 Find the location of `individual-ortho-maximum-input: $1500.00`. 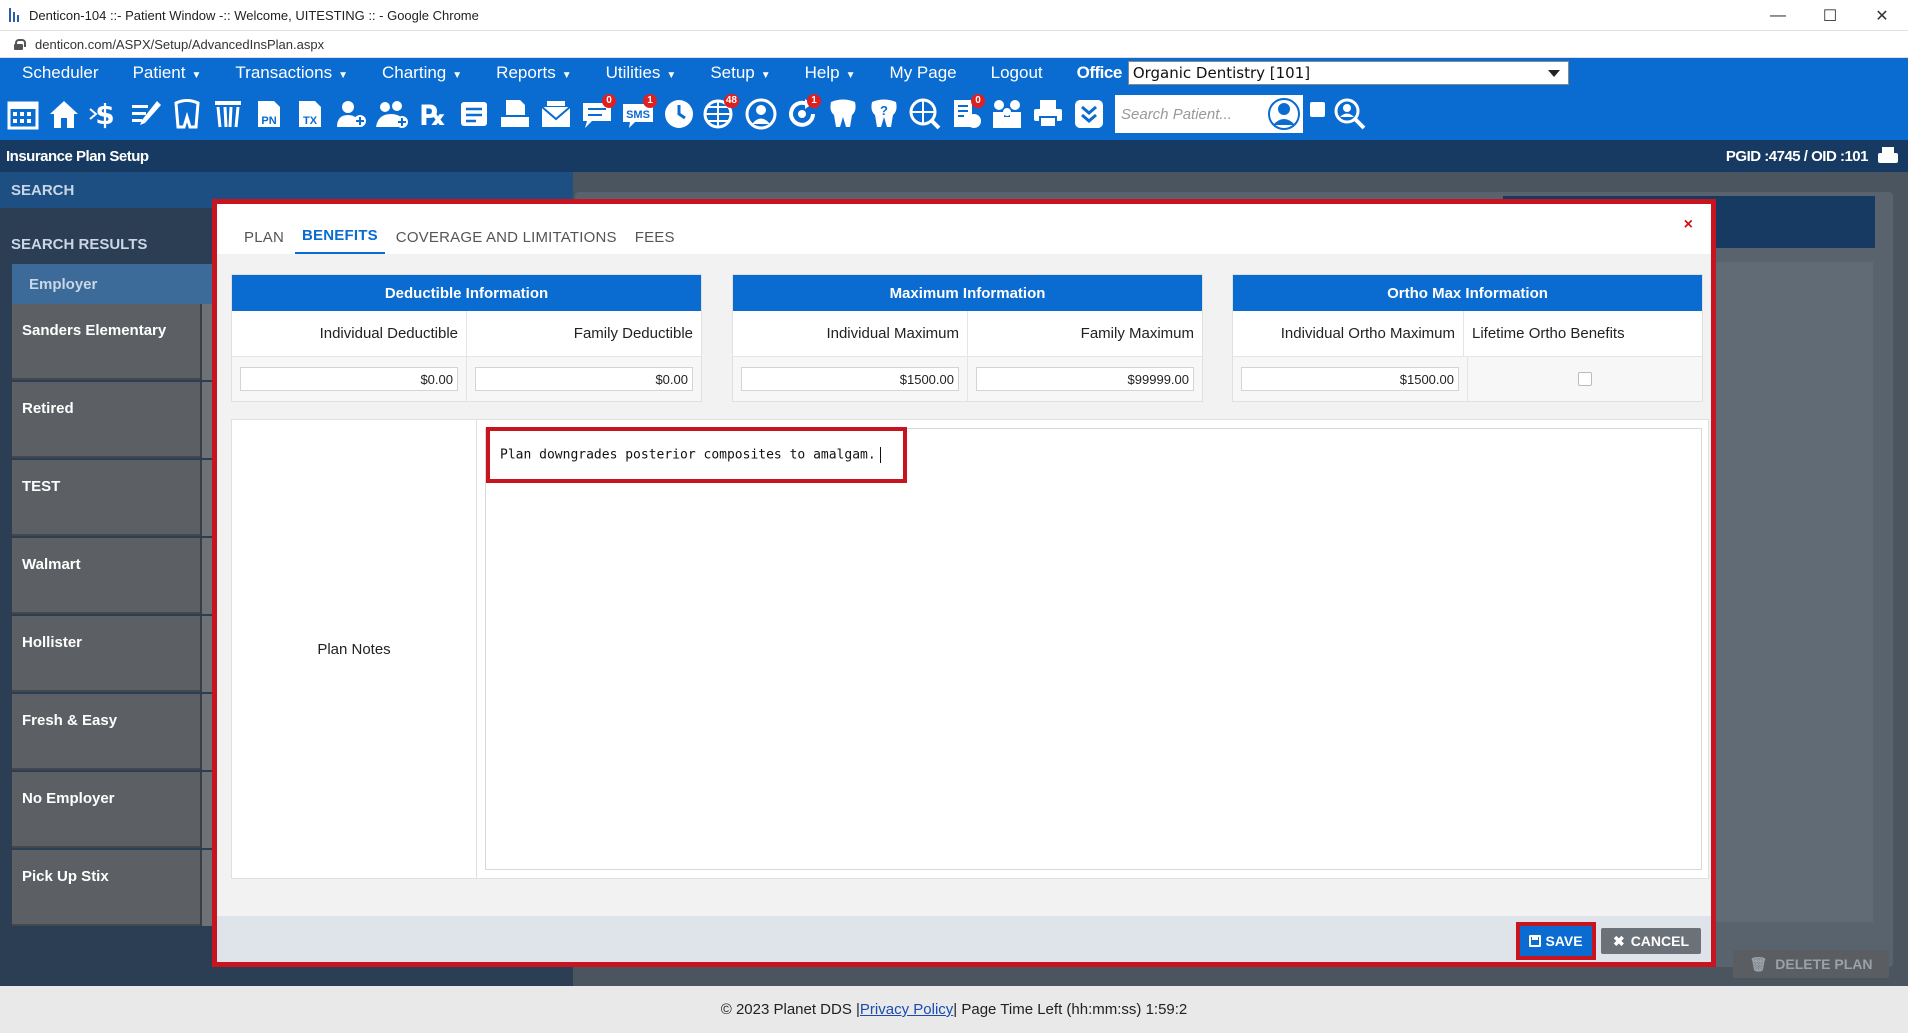

individual-ortho-maximum-input: $1500.00 is located at coordinates (1350, 379).